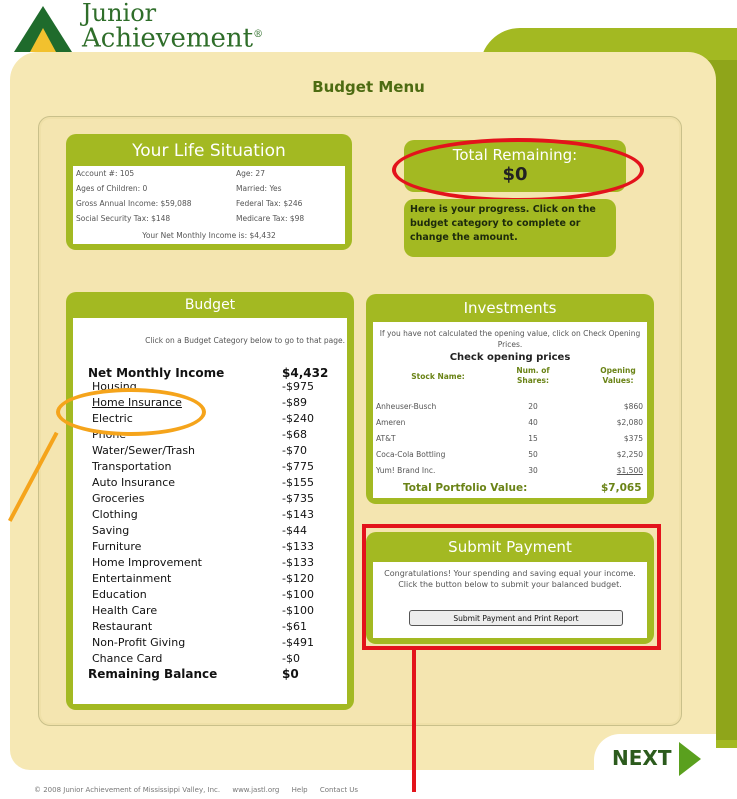 Image resolution: width=737 pixels, height=799 pixels. Describe the element at coordinates (533, 422) in the screenshot. I see `stock-shares: 40` at that location.